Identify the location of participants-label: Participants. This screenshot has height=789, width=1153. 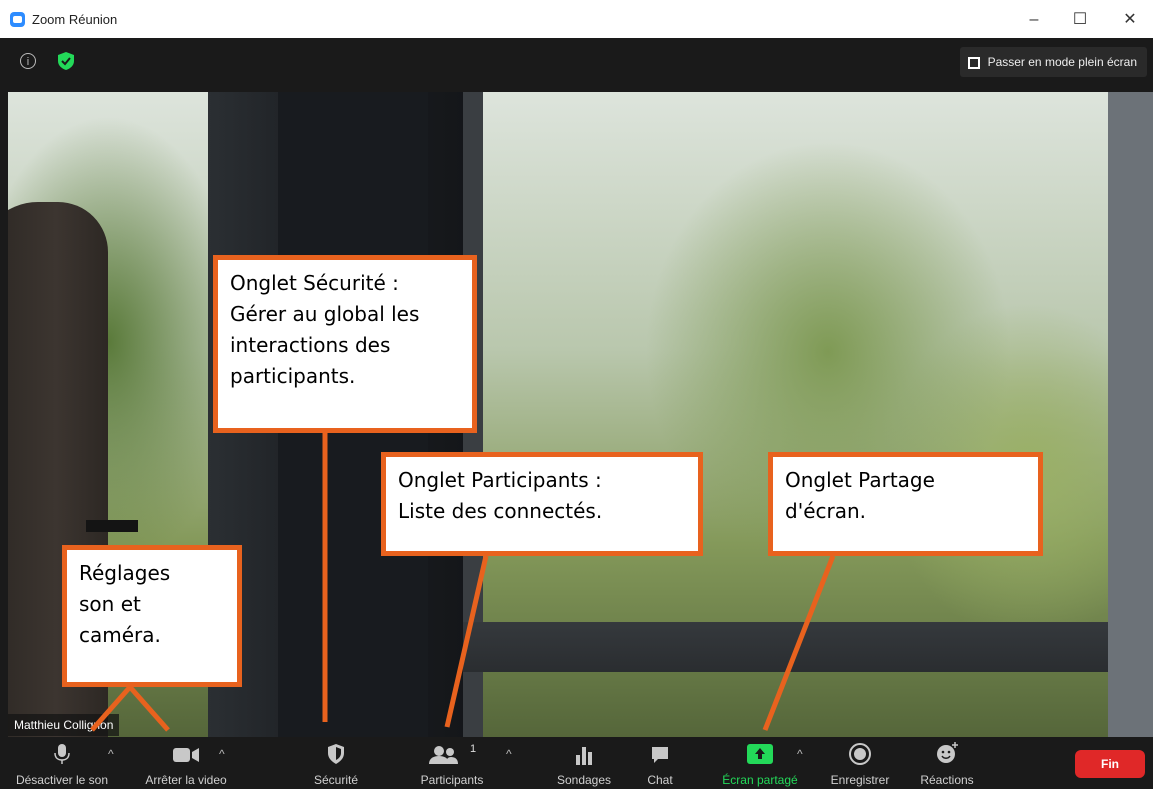
(452, 780).